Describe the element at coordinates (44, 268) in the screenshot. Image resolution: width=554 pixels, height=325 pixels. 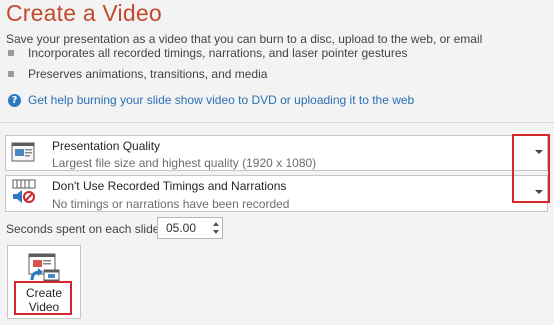
I see `create-video-icon` at that location.